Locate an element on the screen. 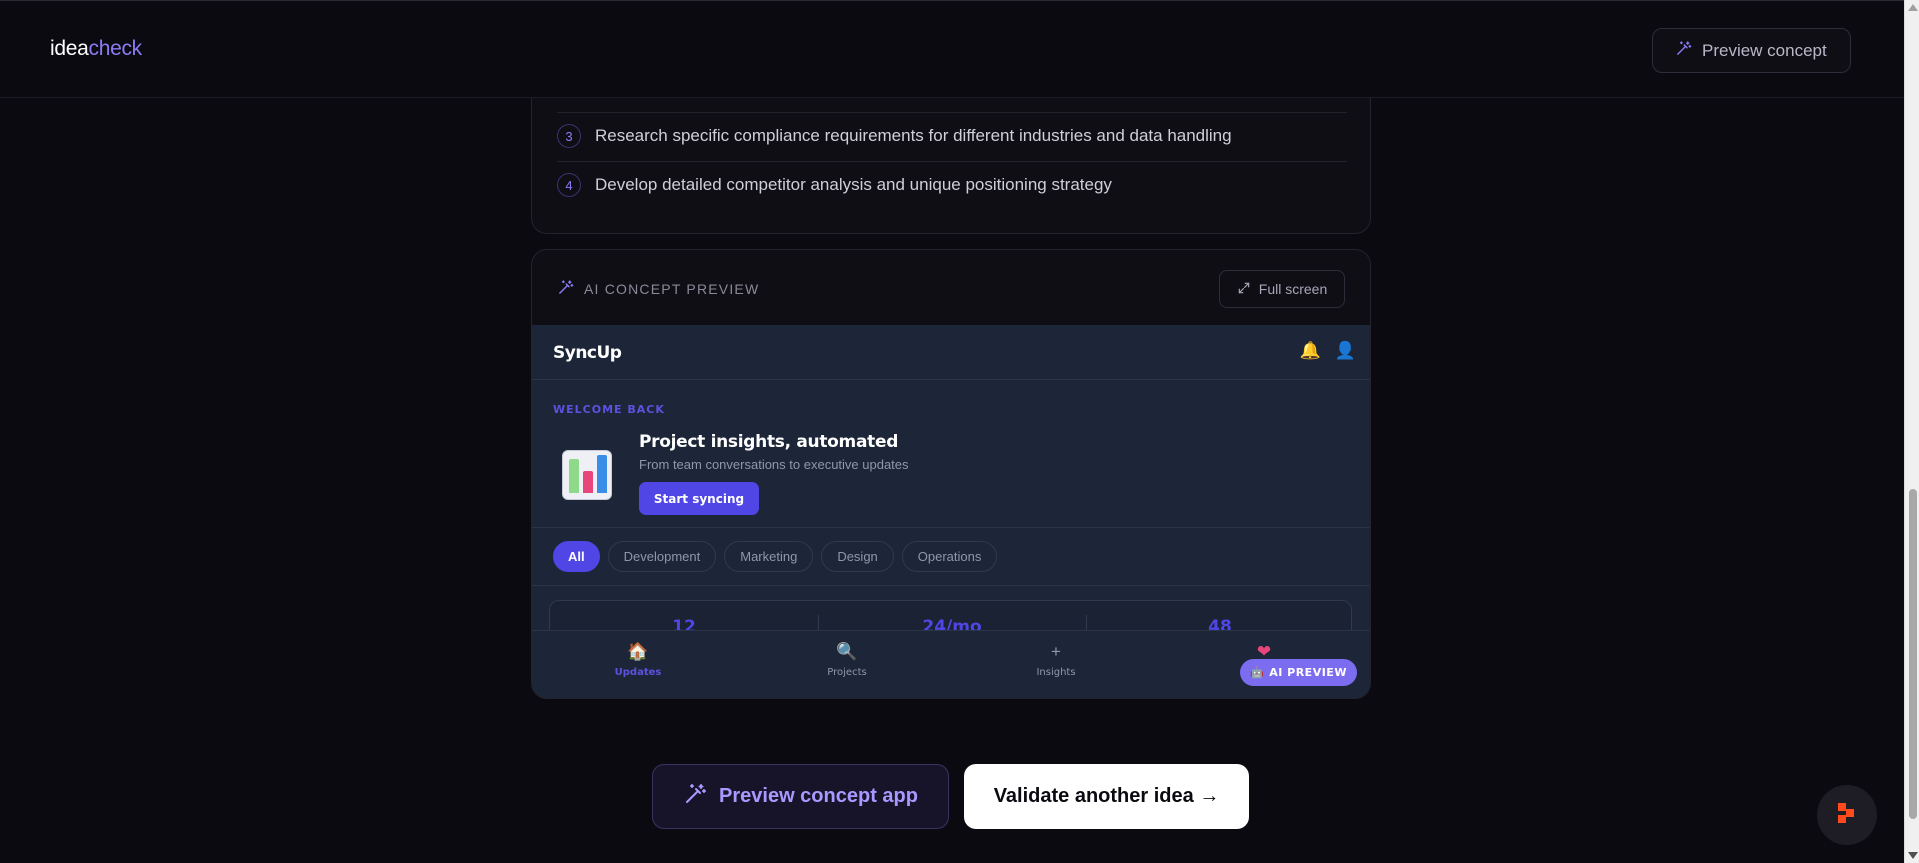  scroll-down-arrow-icon is located at coordinates (1913, 855).